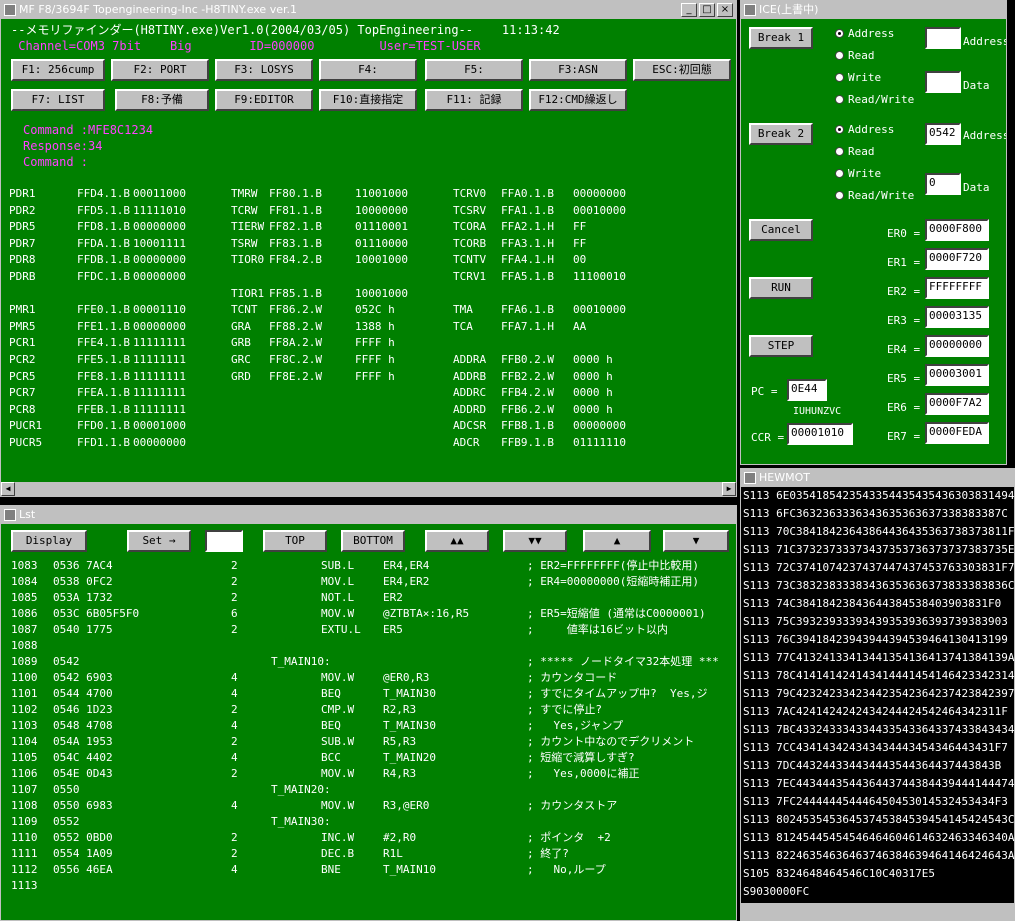 This screenshot has height=921, width=1015. Describe the element at coordinates (943, 184) in the screenshot. I see `break2-data-input: 0` at that location.